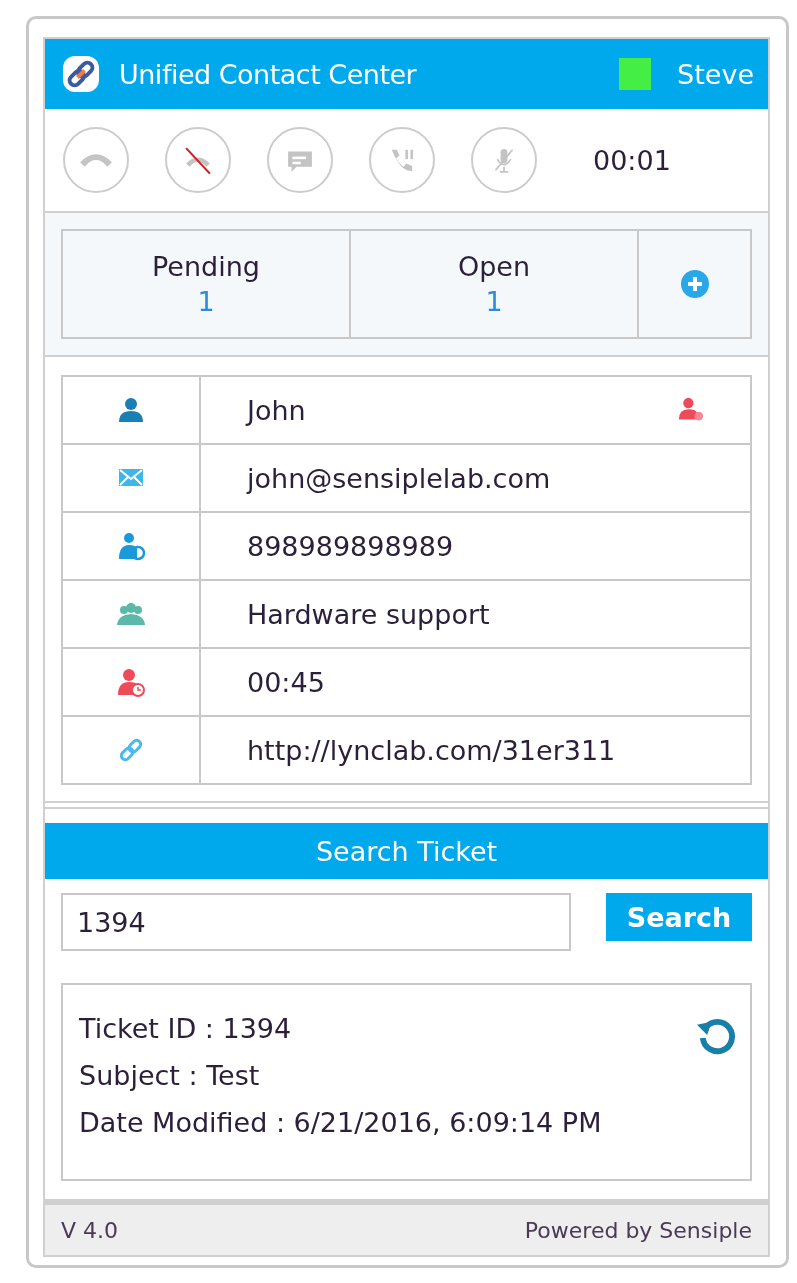 The image size is (797, 1283). Describe the element at coordinates (96, 160) in the screenshot. I see `phone-handset-icon` at that location.